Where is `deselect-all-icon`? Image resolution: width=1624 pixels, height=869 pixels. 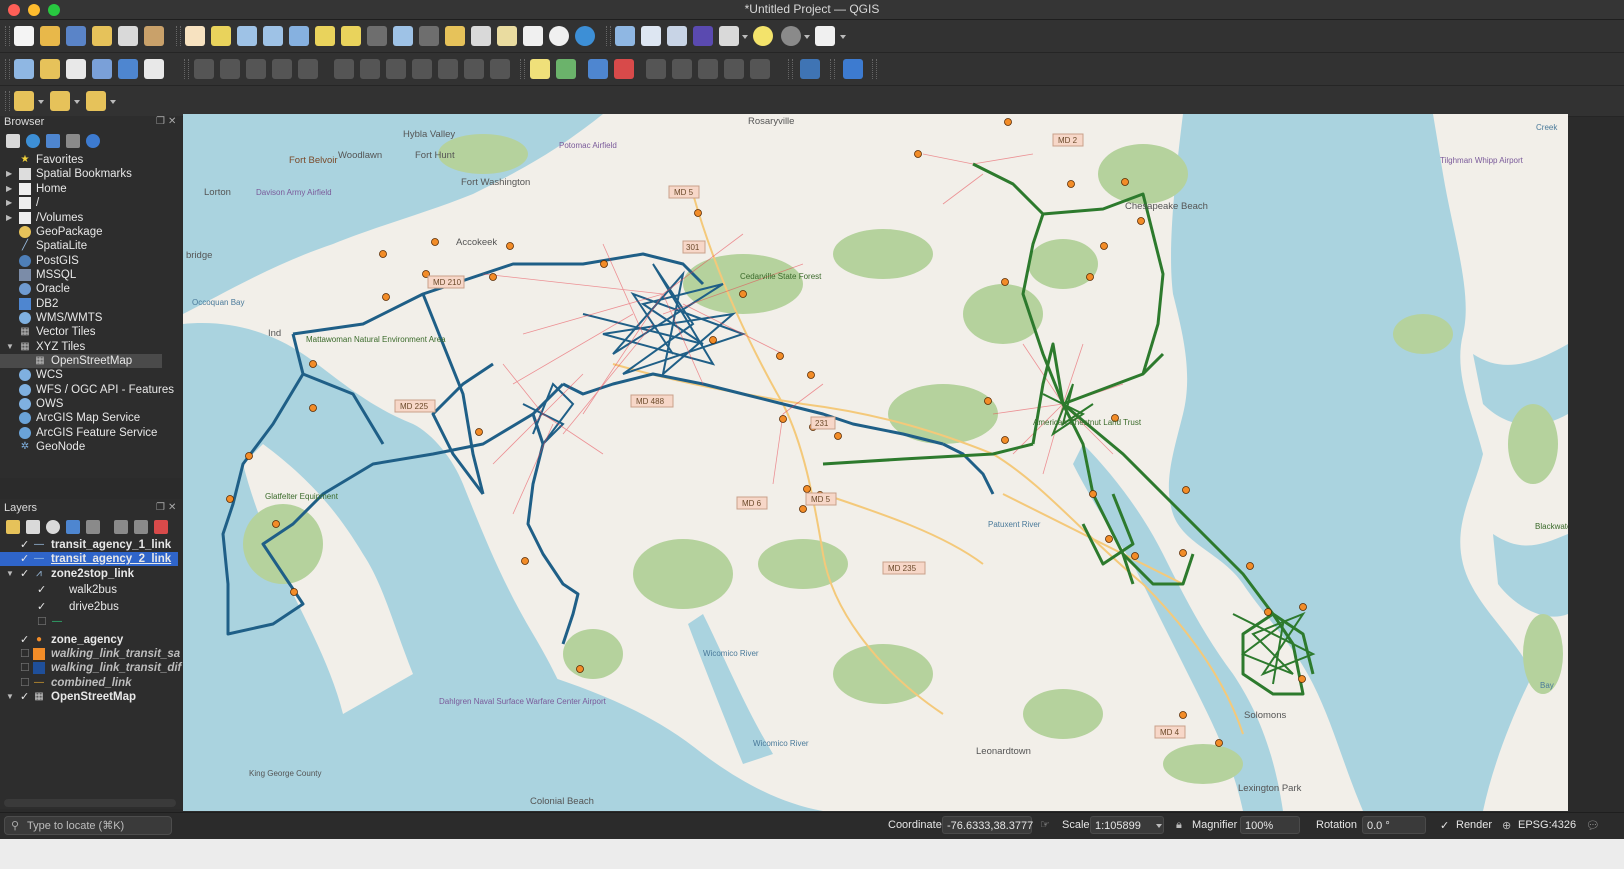 deselect-all-icon is located at coordinates (96, 101).